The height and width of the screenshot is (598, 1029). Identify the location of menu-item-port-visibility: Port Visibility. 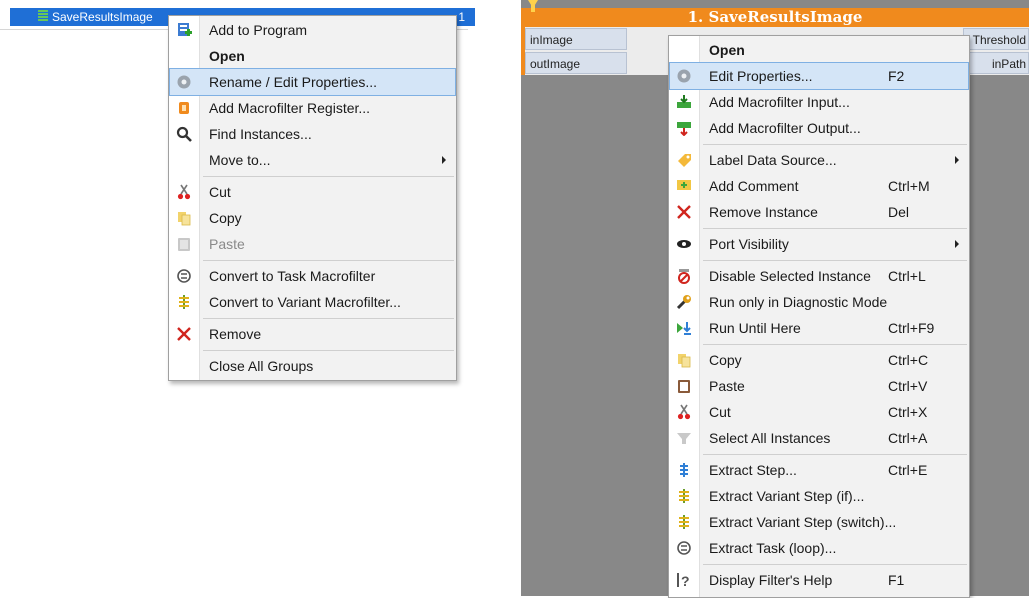
(819, 244).